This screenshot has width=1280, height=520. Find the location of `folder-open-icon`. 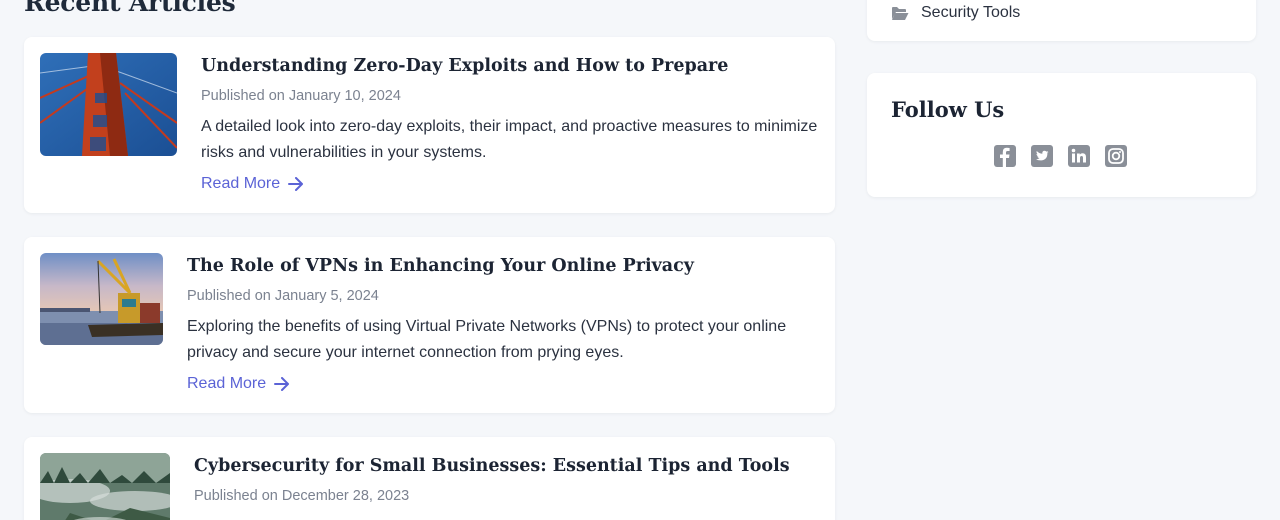

folder-open-icon is located at coordinates (900, 13).